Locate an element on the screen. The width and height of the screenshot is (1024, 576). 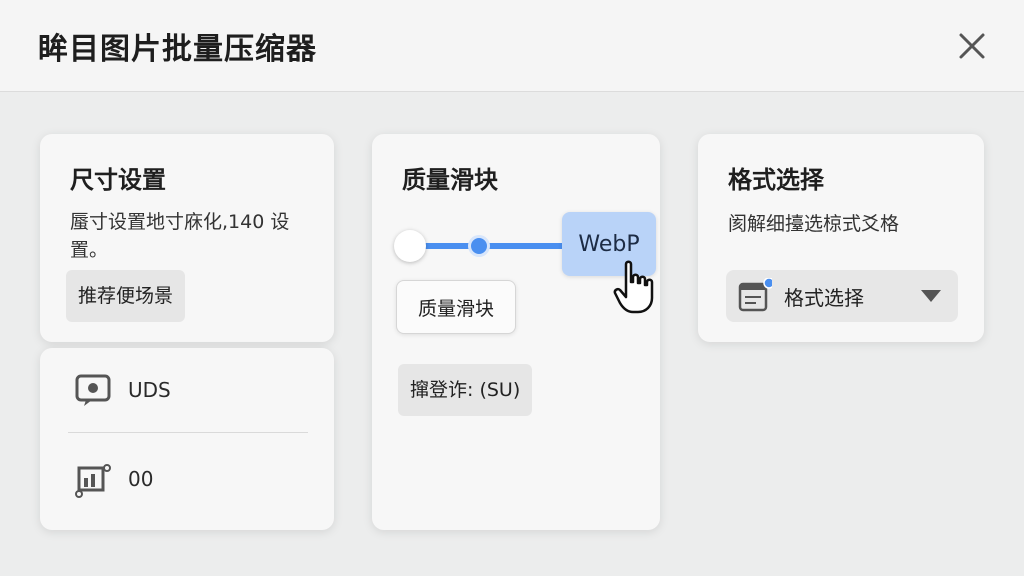
window-title: 眸目图片批量压缩器 is located at coordinates (177, 49).